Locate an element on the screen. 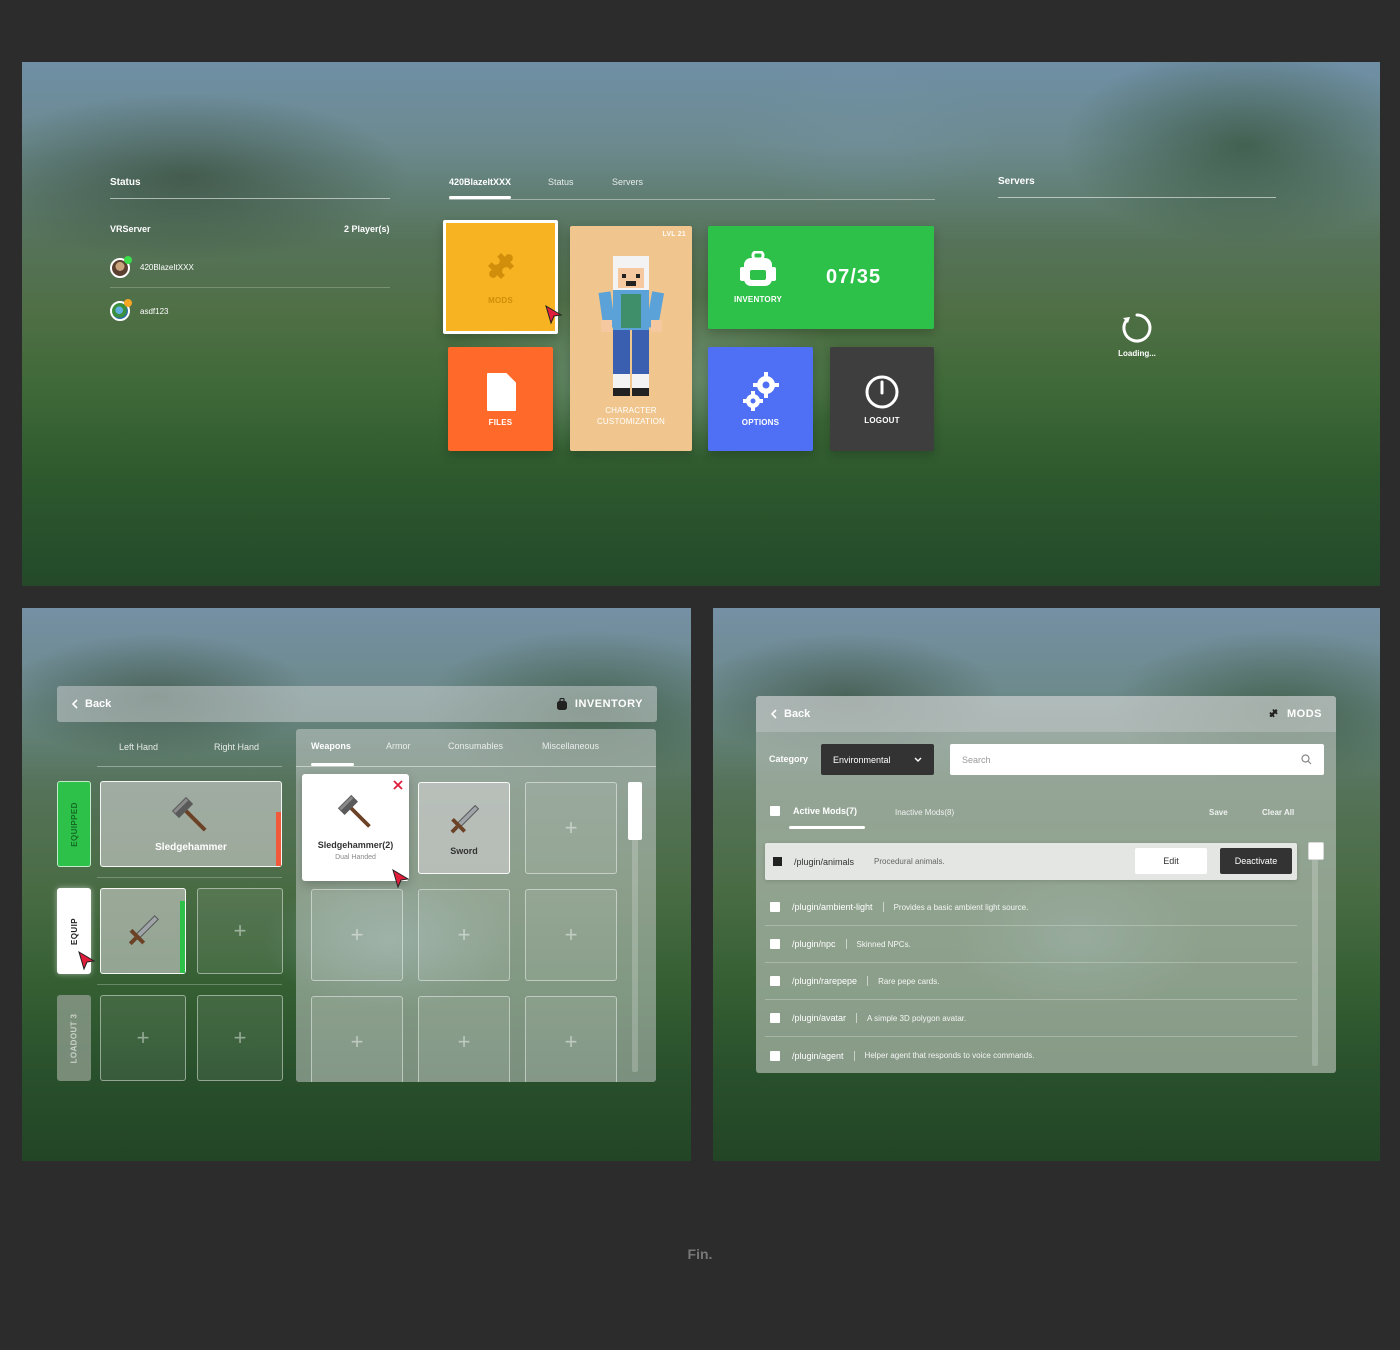  deactivate-button: Deactivate is located at coordinates (1256, 861).